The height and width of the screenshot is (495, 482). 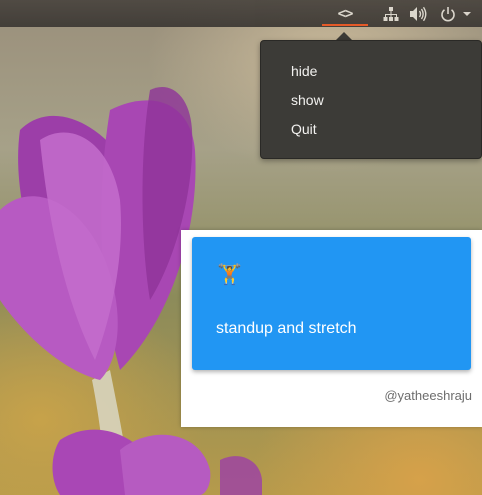 I want to click on notification-message: standup and stretch, so click(x=286, y=328).